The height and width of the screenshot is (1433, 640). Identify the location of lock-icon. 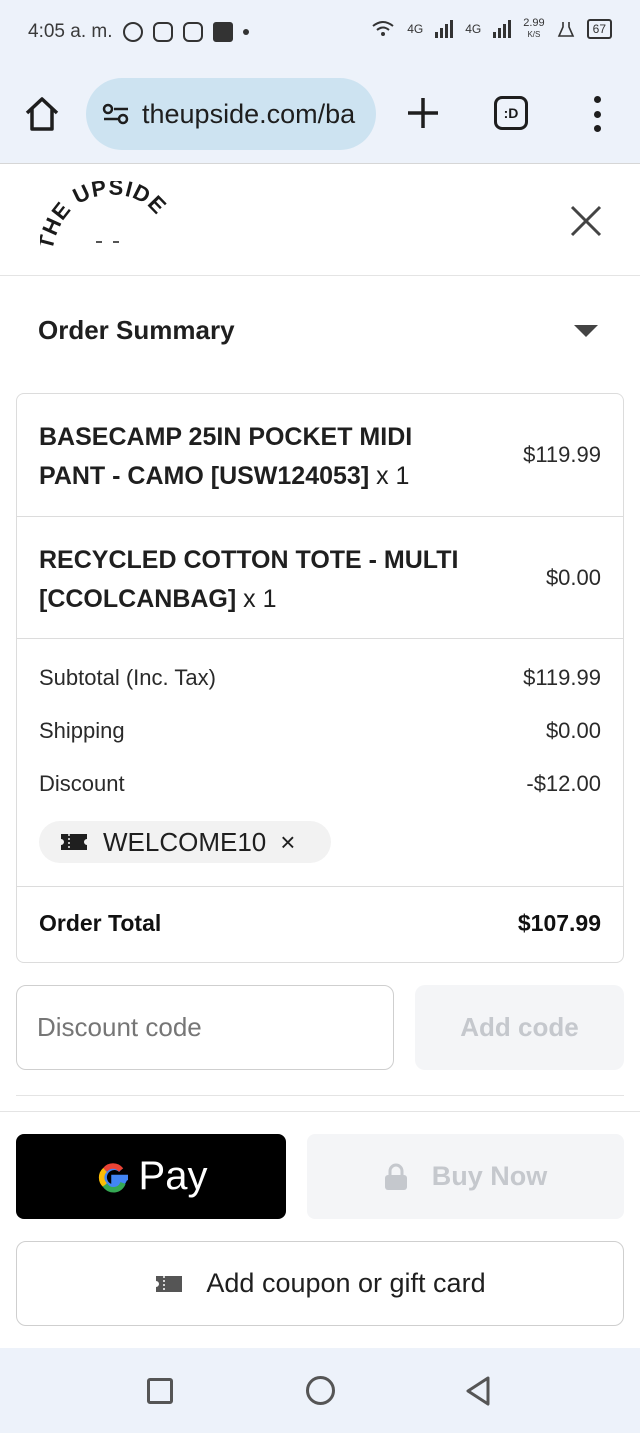
(395, 1176).